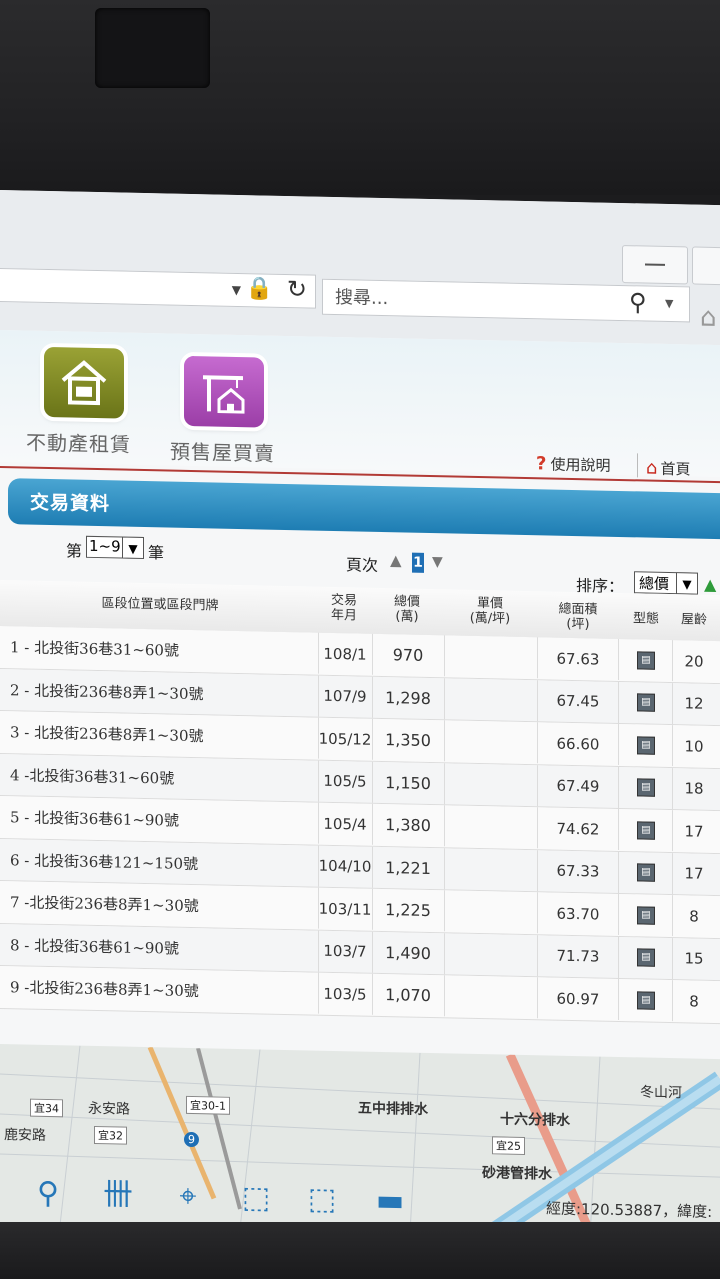 This screenshot has height=1279, width=720. Describe the element at coordinates (470, 299) in the screenshot. I see `search-input` at that location.